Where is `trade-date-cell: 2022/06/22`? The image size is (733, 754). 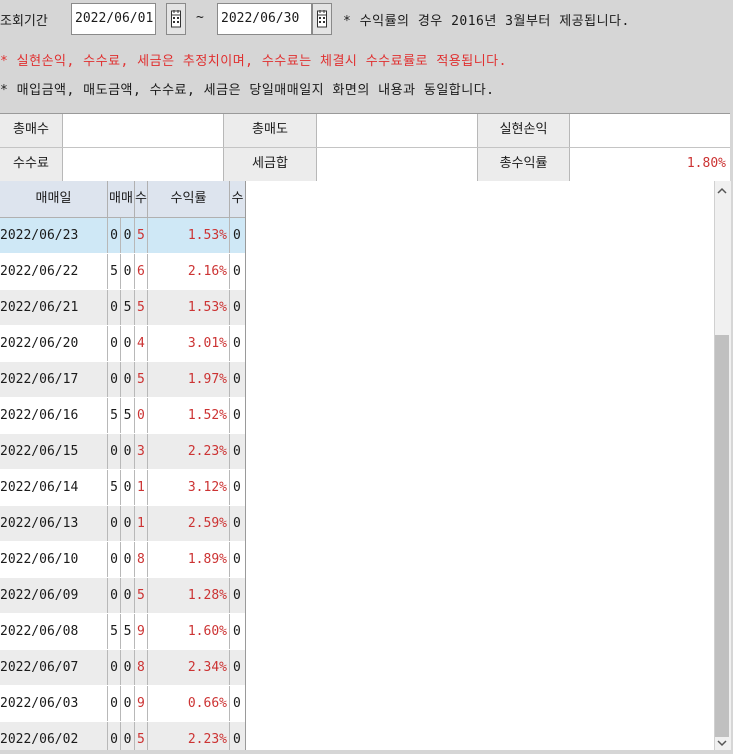
trade-date-cell: 2022/06/22 is located at coordinates (54, 271).